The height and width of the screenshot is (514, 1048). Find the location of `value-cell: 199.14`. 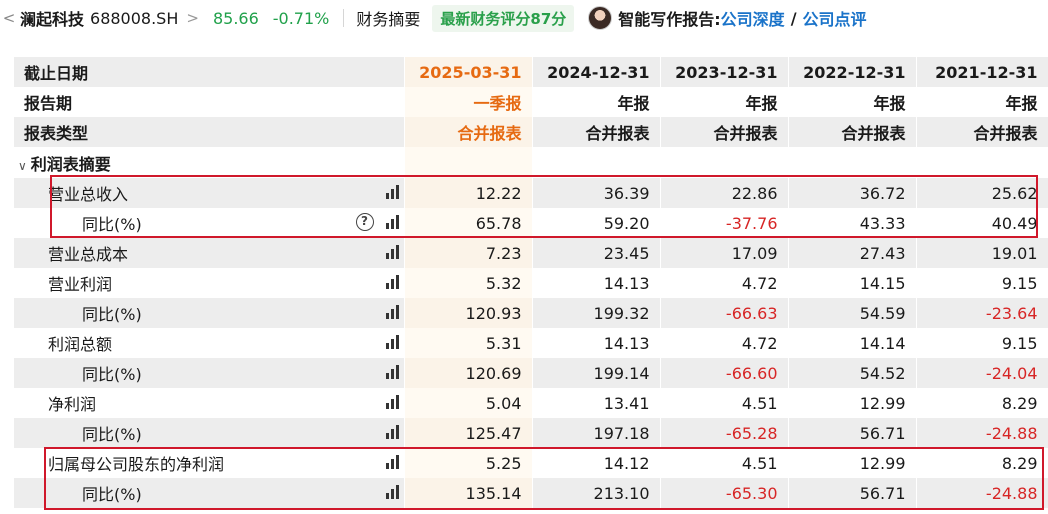

value-cell: 199.14 is located at coordinates (596, 373).